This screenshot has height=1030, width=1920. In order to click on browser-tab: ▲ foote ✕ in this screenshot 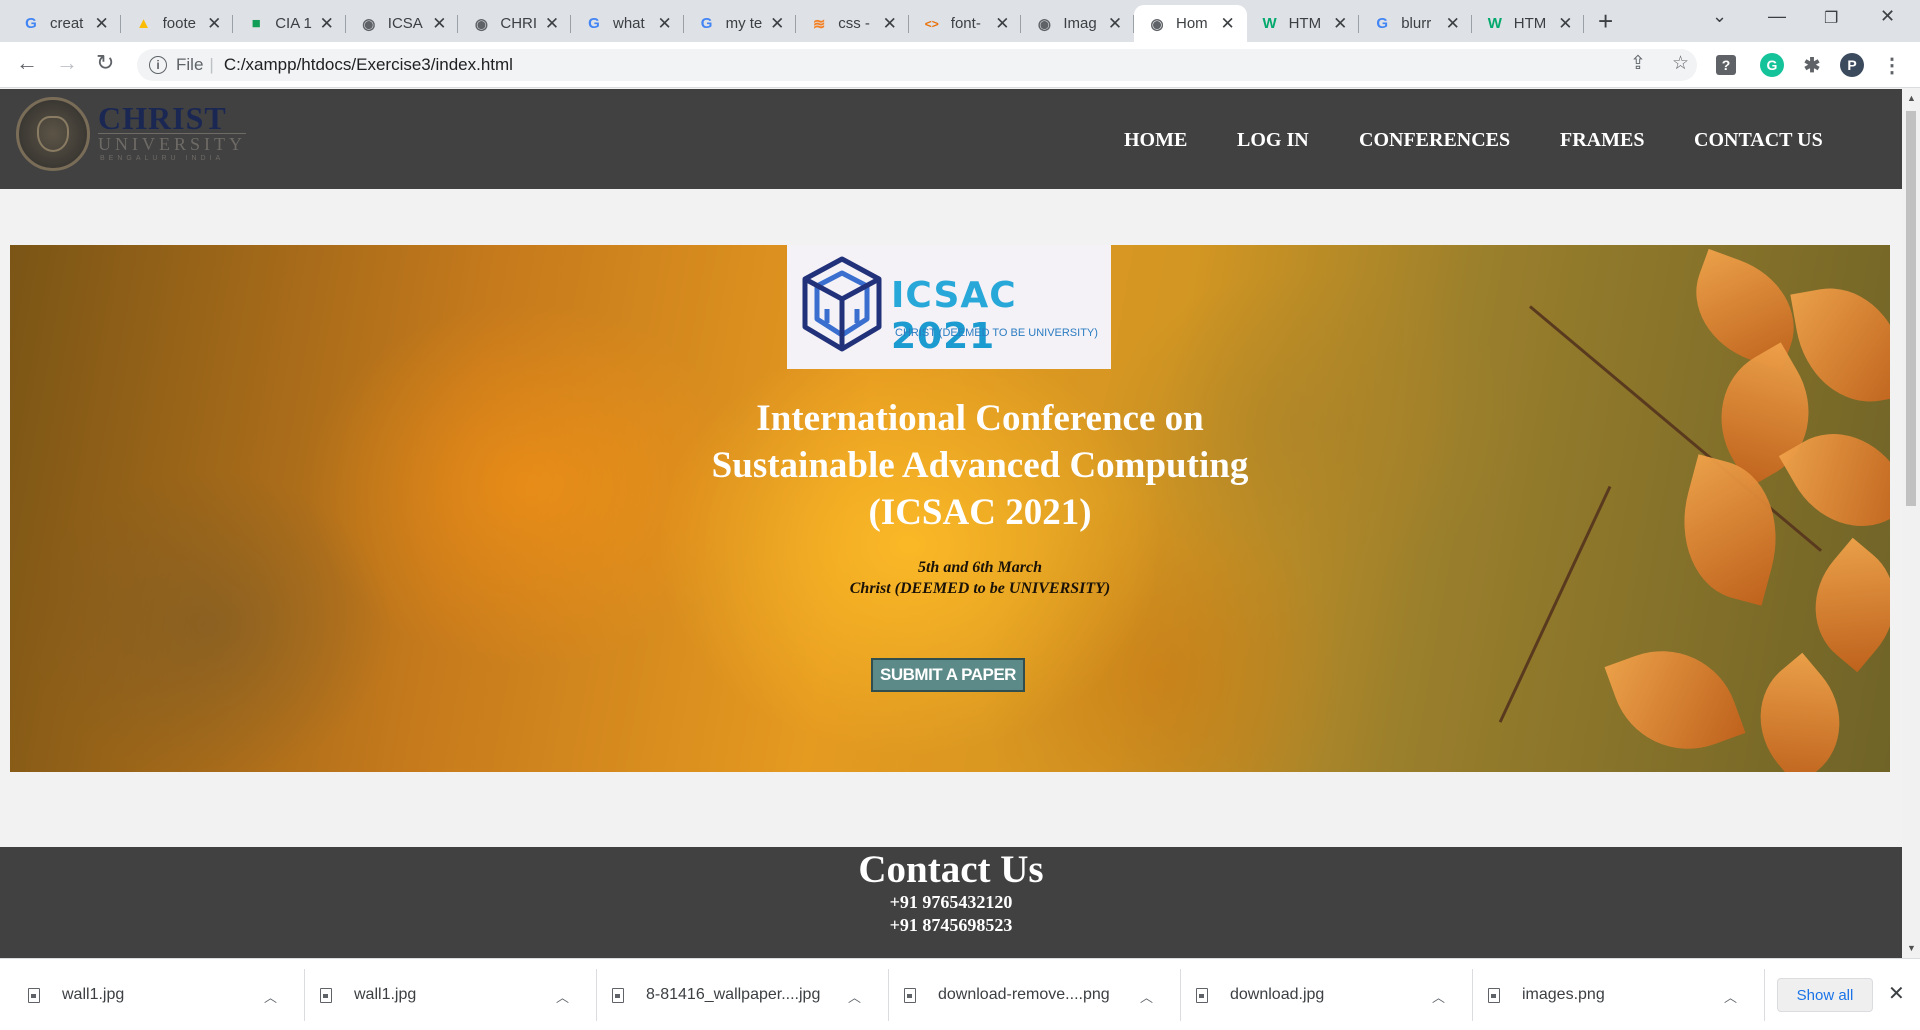, I will do `click(177, 23)`.